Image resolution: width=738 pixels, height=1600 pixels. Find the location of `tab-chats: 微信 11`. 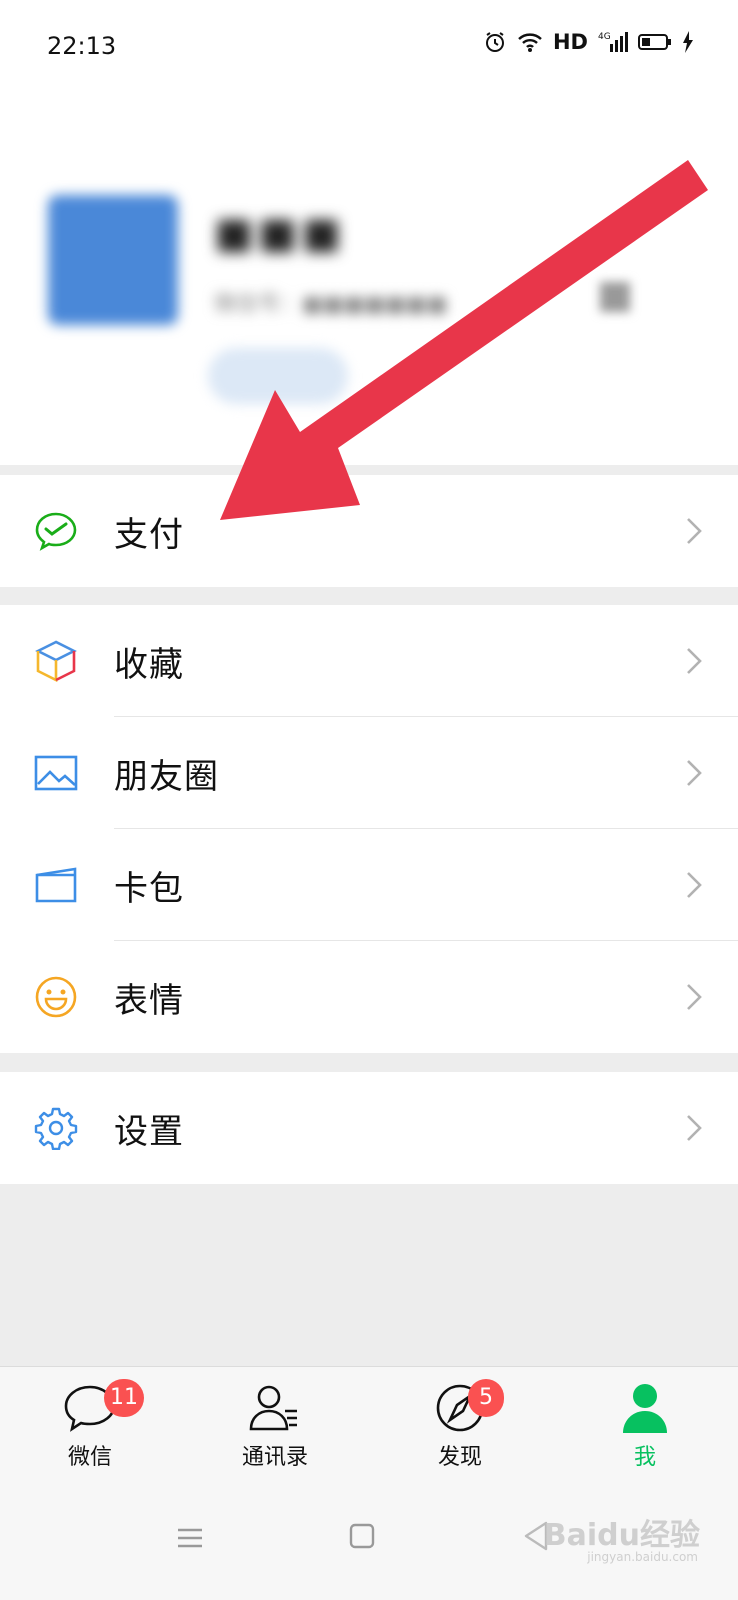

tab-chats: 微信 11 is located at coordinates (90, 1435).